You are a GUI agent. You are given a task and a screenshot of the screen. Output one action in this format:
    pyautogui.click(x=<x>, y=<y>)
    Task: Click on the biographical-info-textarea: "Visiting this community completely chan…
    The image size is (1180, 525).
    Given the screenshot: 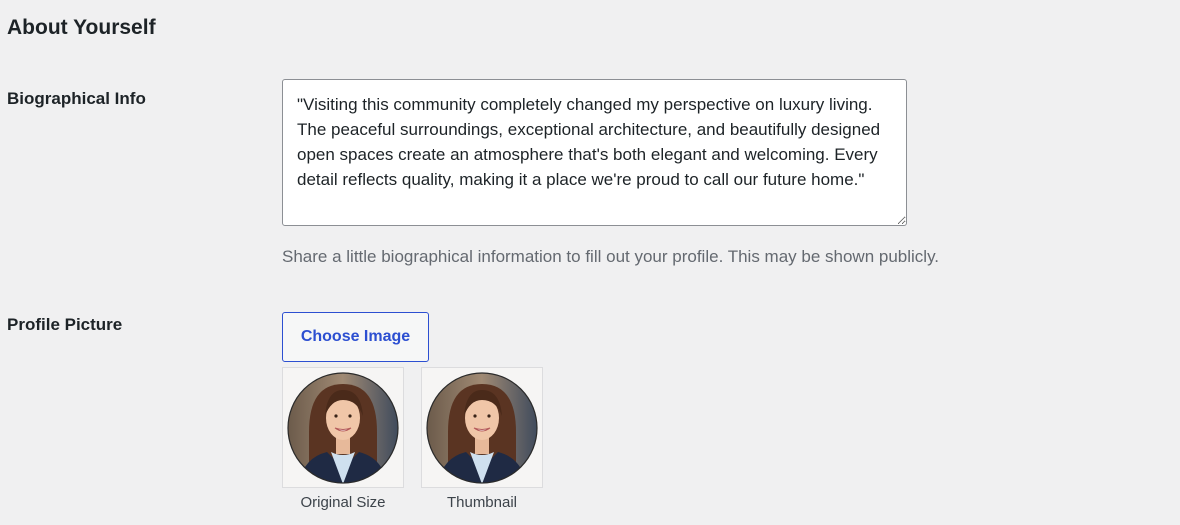 What is the action you would take?
    pyautogui.click(x=594, y=152)
    